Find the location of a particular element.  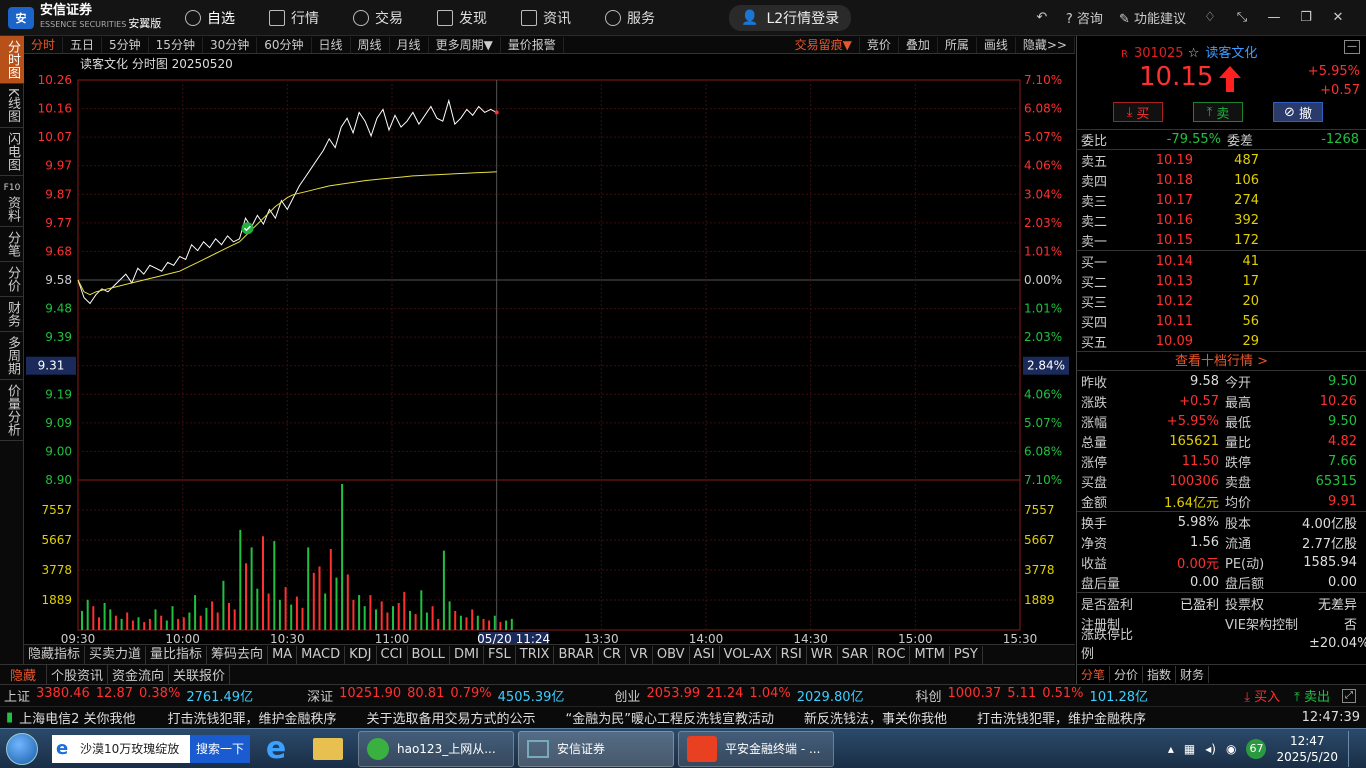

auction-button: 竞价 is located at coordinates (879, 44).